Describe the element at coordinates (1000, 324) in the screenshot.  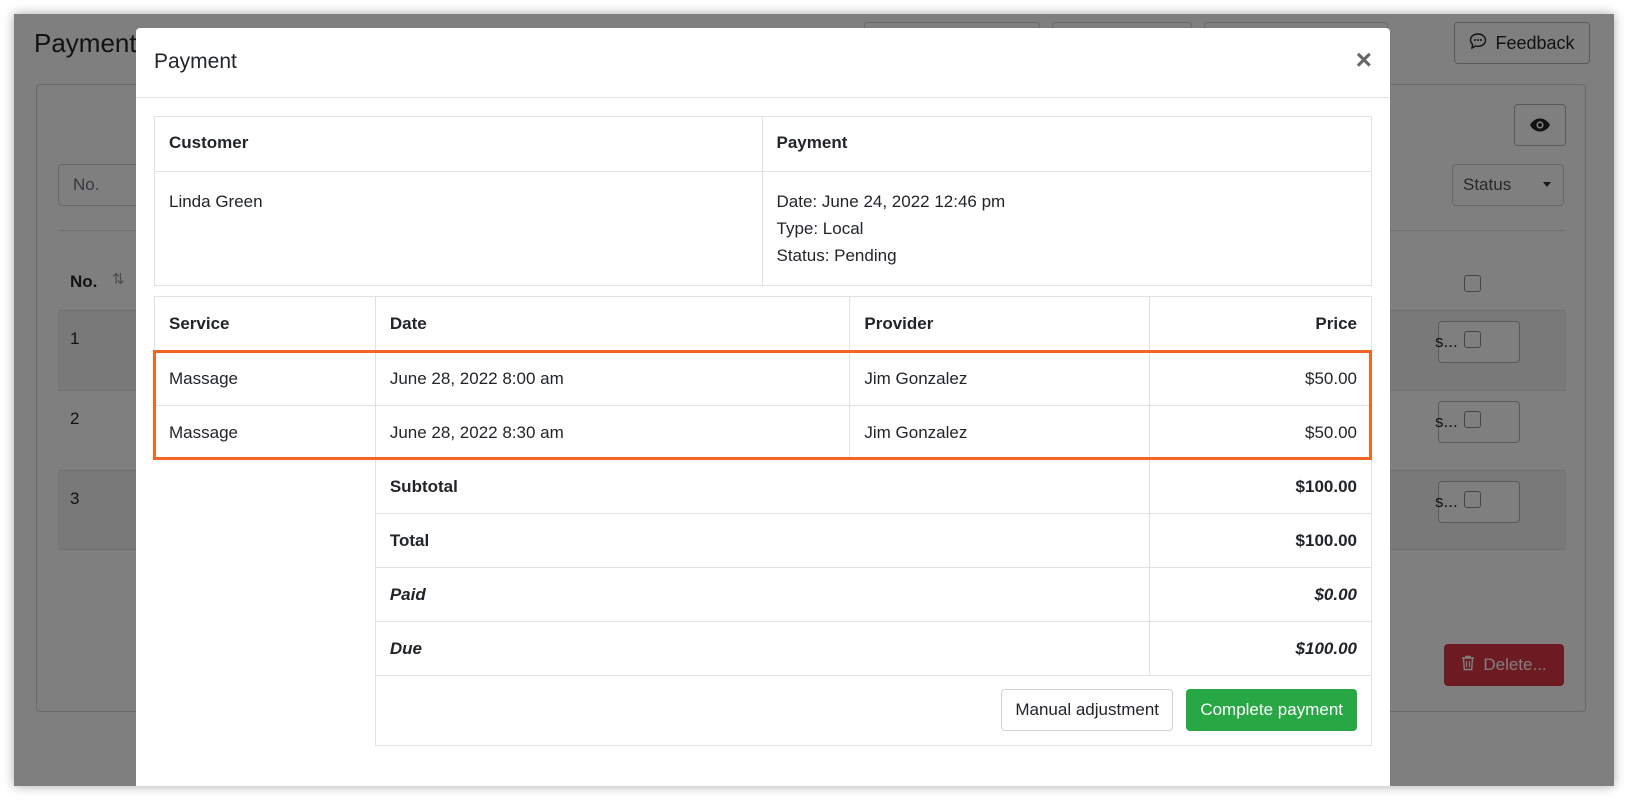
I see `column-header-provider: Provider` at that location.